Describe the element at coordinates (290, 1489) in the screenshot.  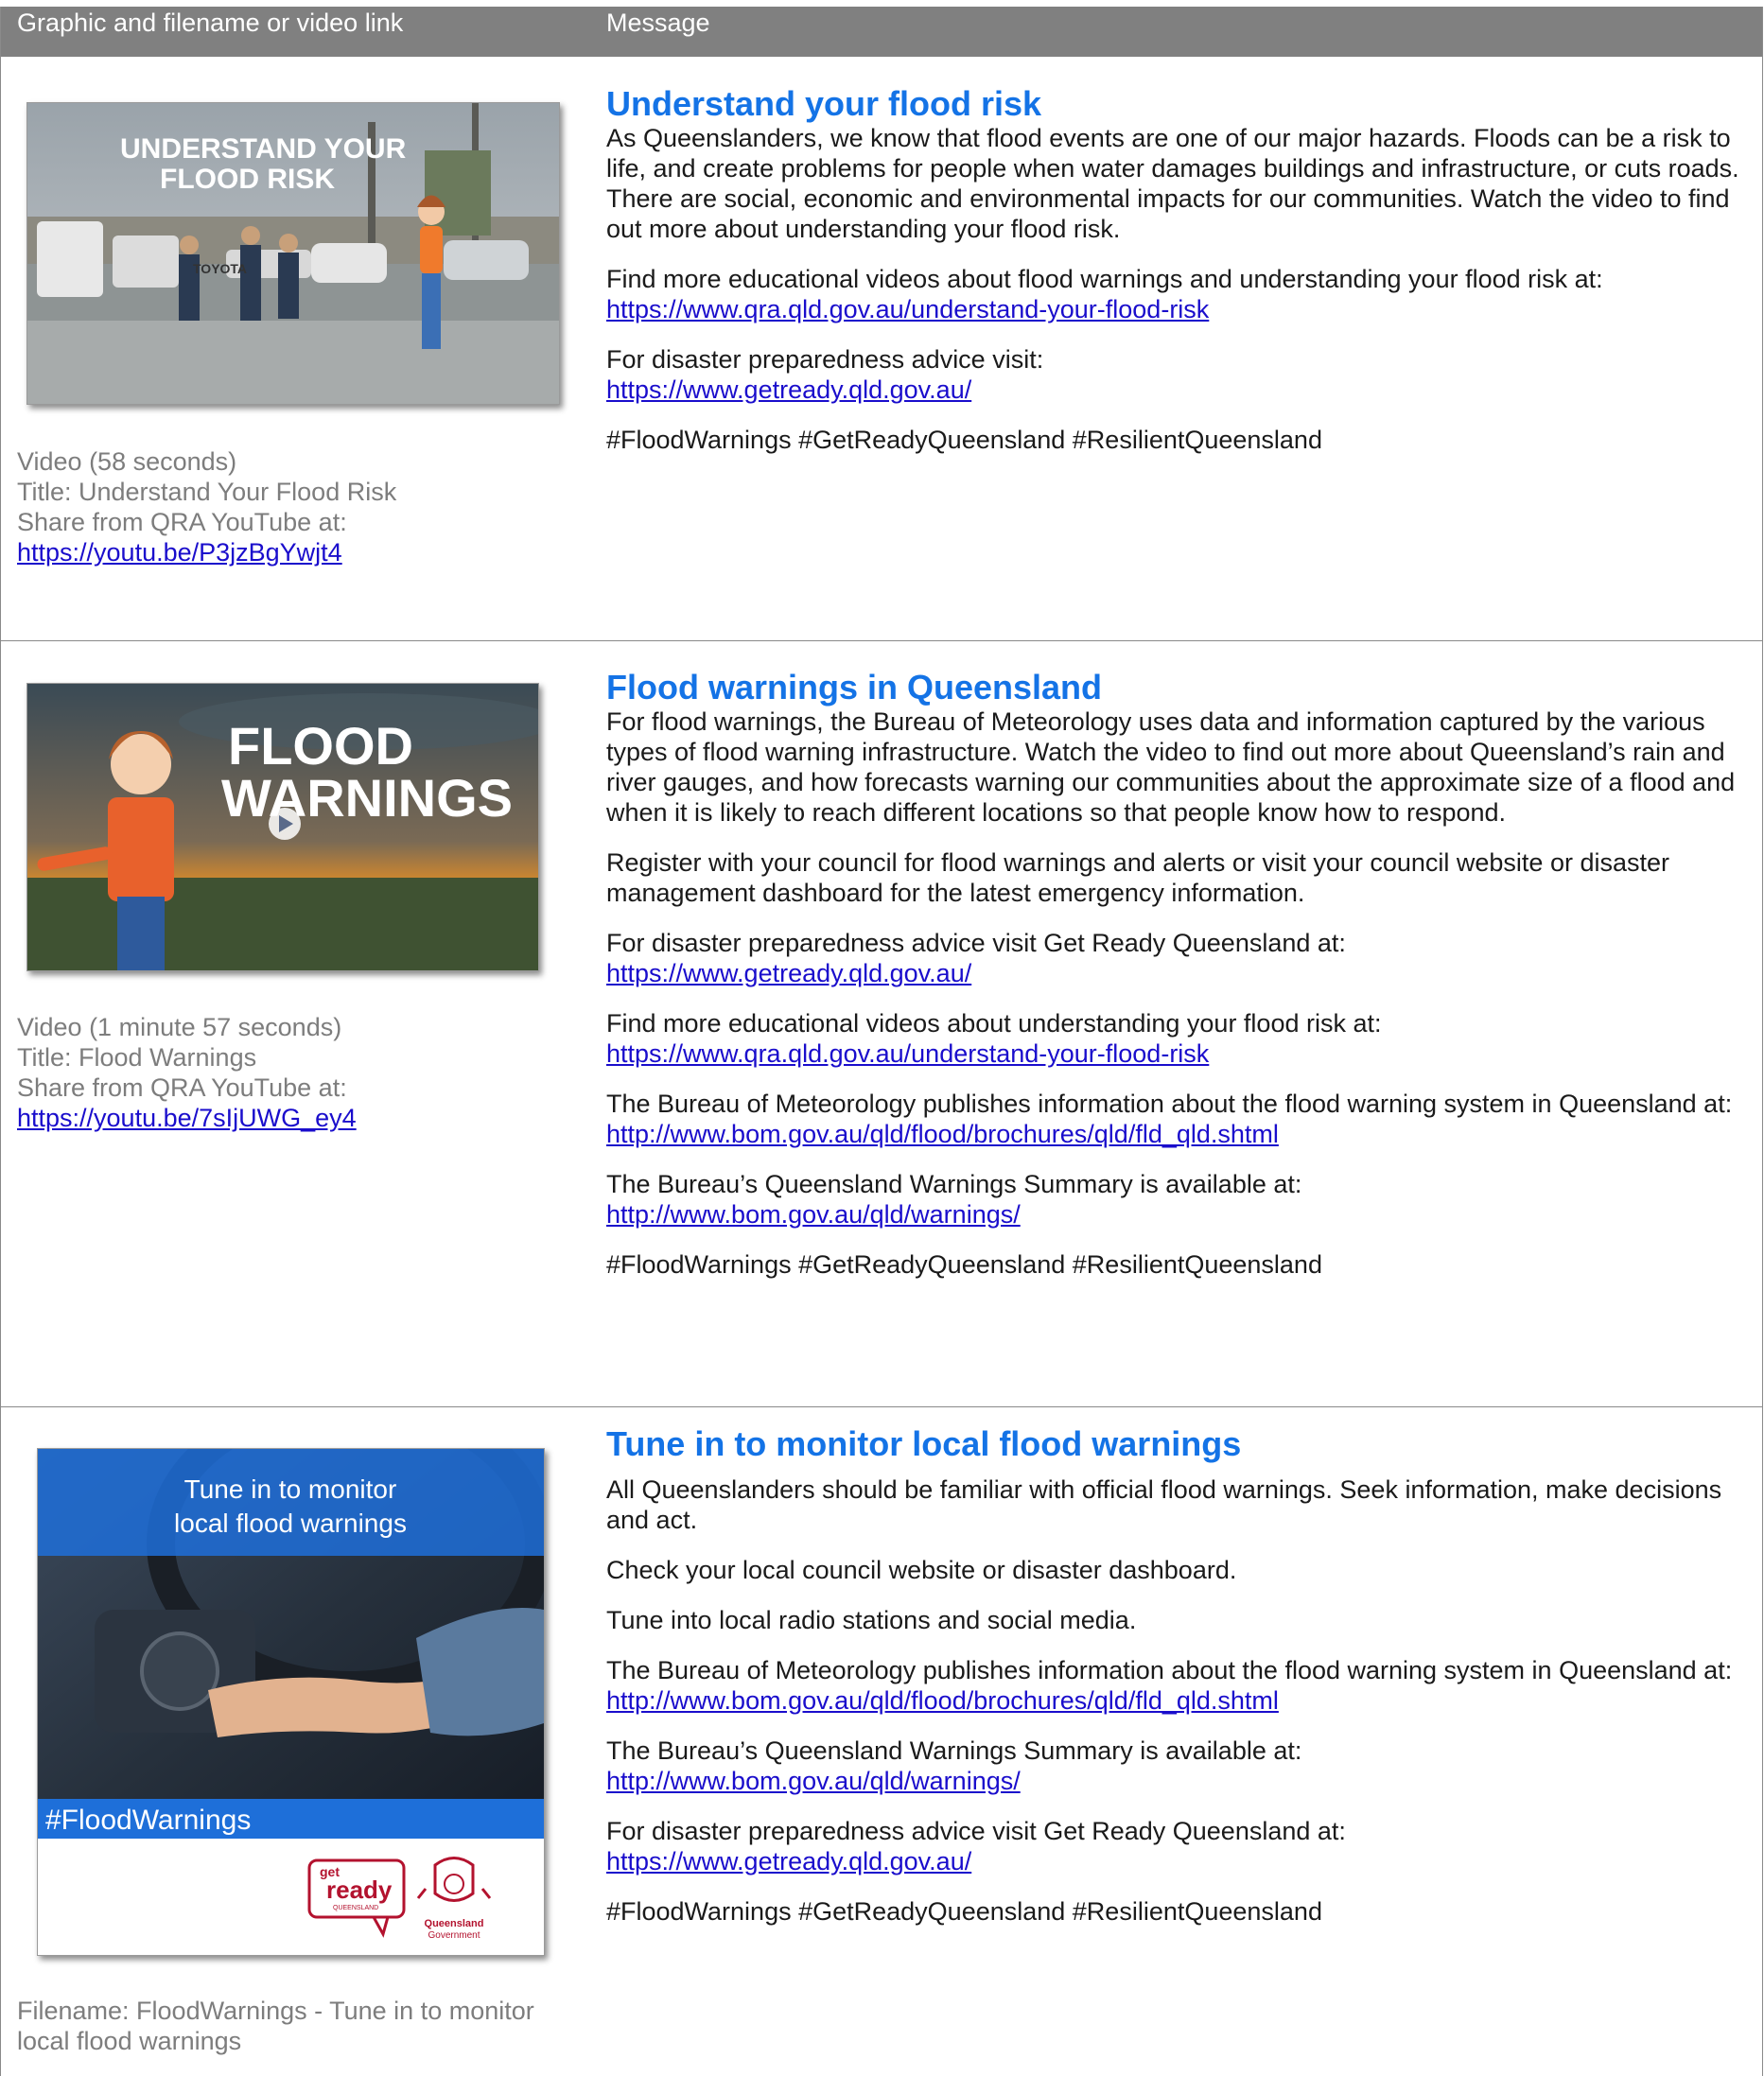
I see `banner-text-line-1: Tune in to monitor` at that location.